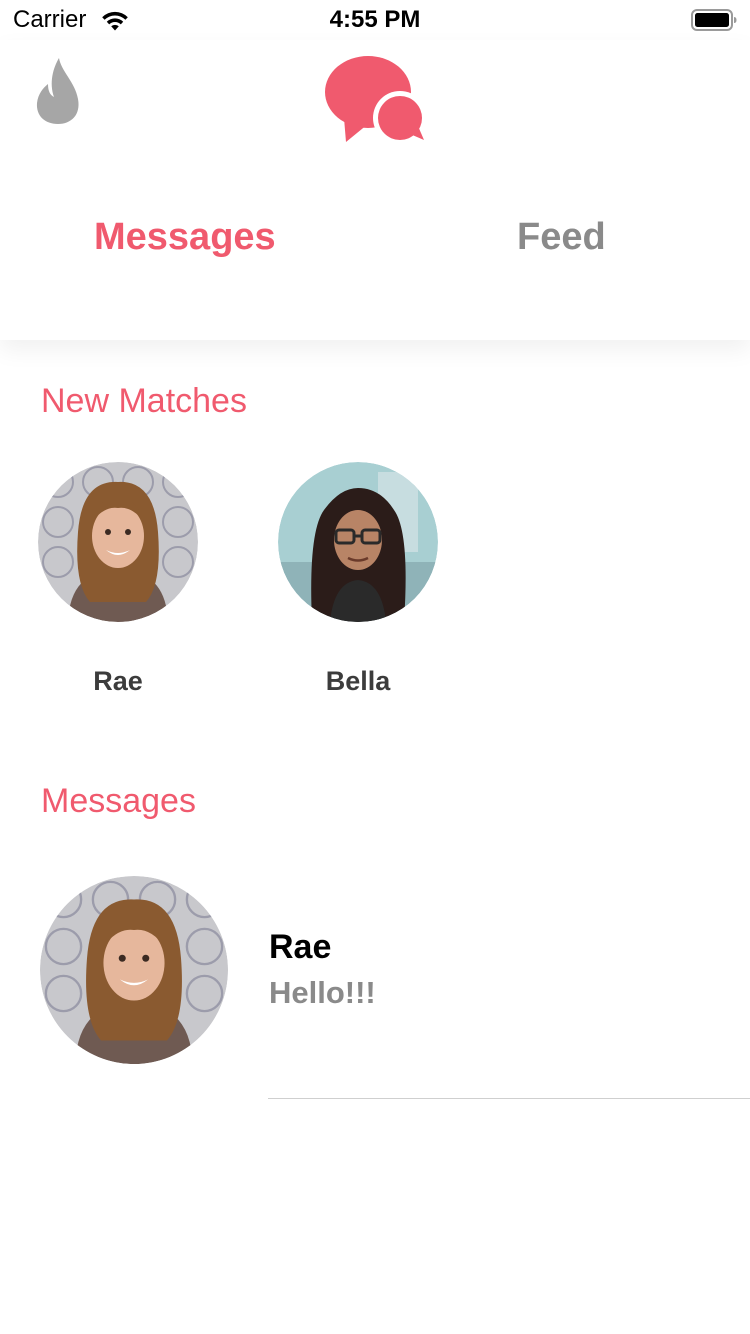 This screenshot has height=1334, width=750. I want to click on match-name: Rae, so click(118, 681).